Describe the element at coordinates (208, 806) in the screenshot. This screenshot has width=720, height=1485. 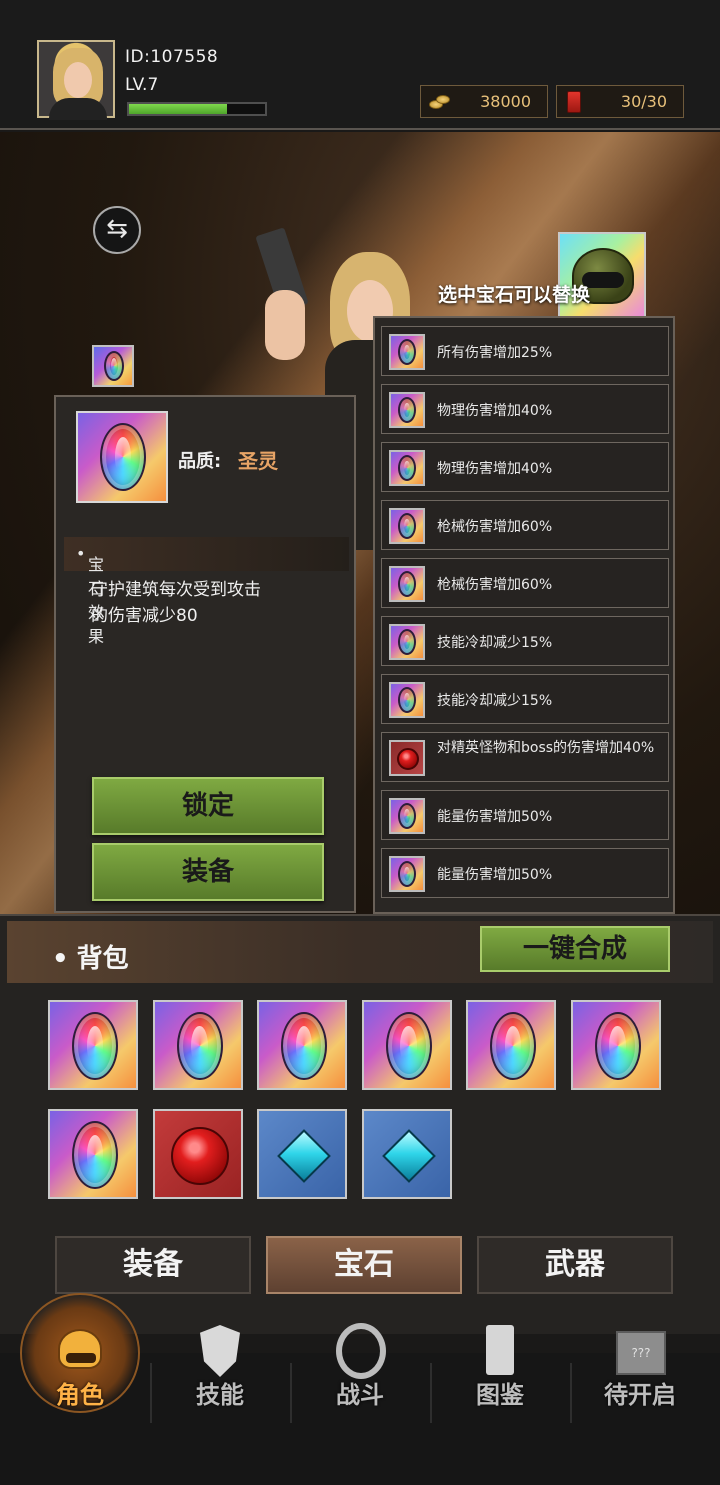
I see `lock-button: 锁定` at that location.